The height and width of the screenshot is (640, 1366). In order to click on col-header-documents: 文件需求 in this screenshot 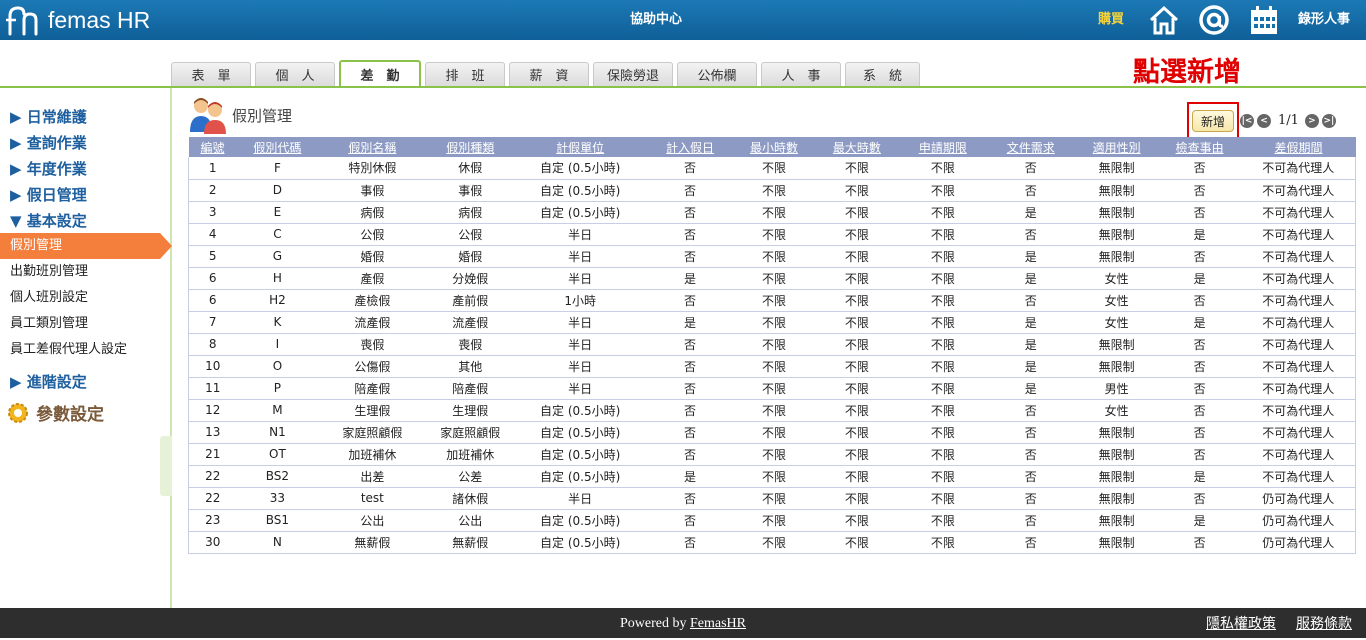, I will do `click(1030, 147)`.